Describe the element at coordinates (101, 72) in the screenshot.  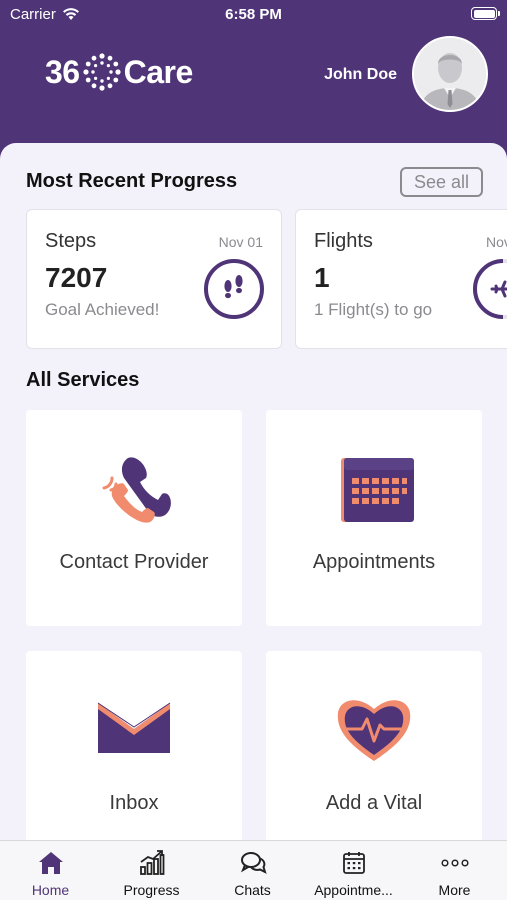
I see `logo-dots-icon` at that location.